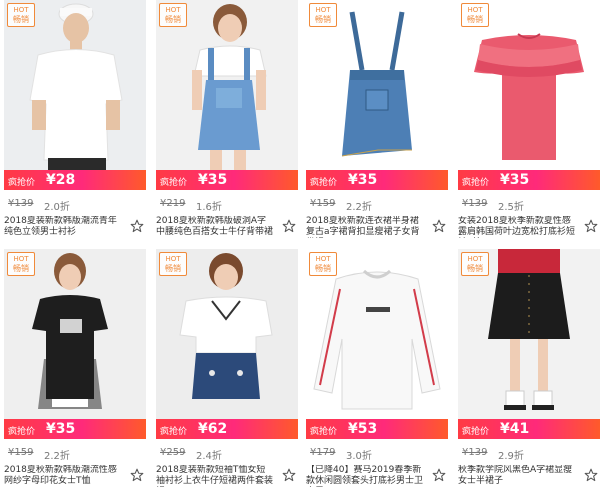  What do you see at coordinates (173, 203) in the screenshot?
I see `original-price: ¥219` at bounding box center [173, 203].